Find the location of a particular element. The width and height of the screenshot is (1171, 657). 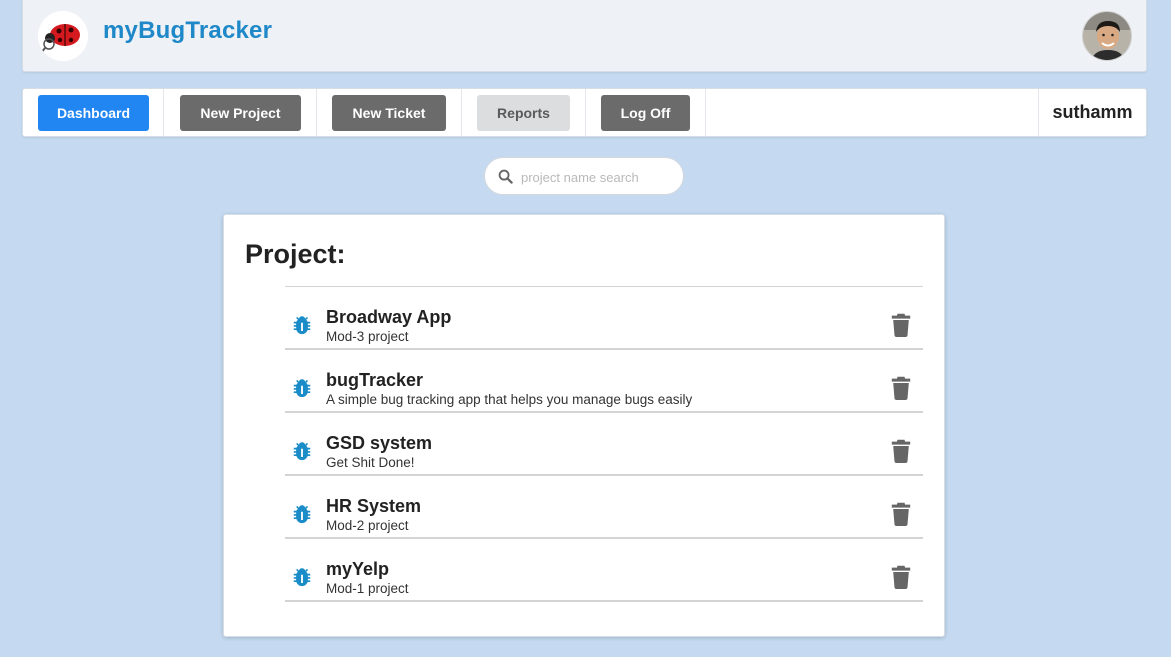

nav-cell-logoff: Log Off is located at coordinates (646, 112).